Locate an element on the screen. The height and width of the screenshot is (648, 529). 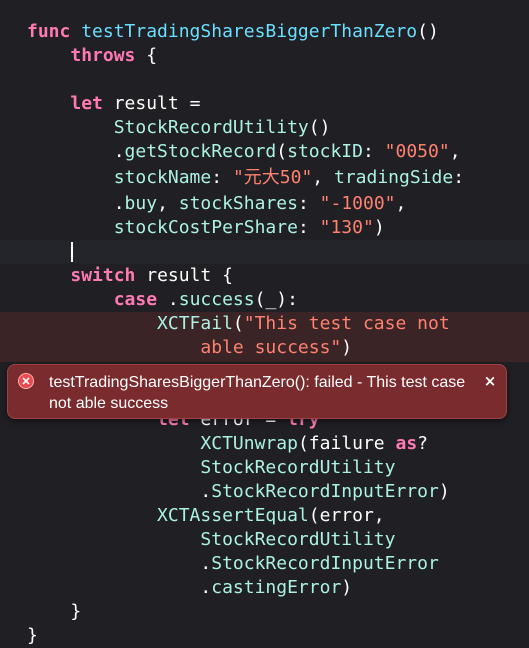
code-token: stockShares is located at coordinates (238, 203).